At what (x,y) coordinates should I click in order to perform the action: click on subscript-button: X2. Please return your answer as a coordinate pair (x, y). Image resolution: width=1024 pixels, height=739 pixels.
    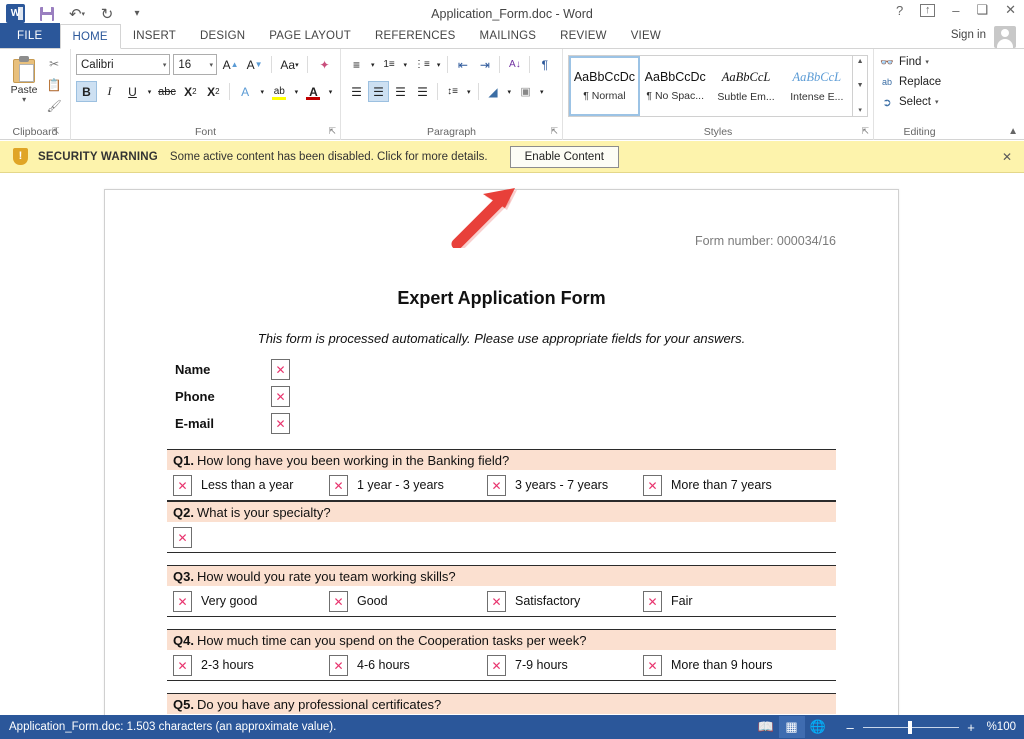
    Looking at the image, I should click on (190, 91).